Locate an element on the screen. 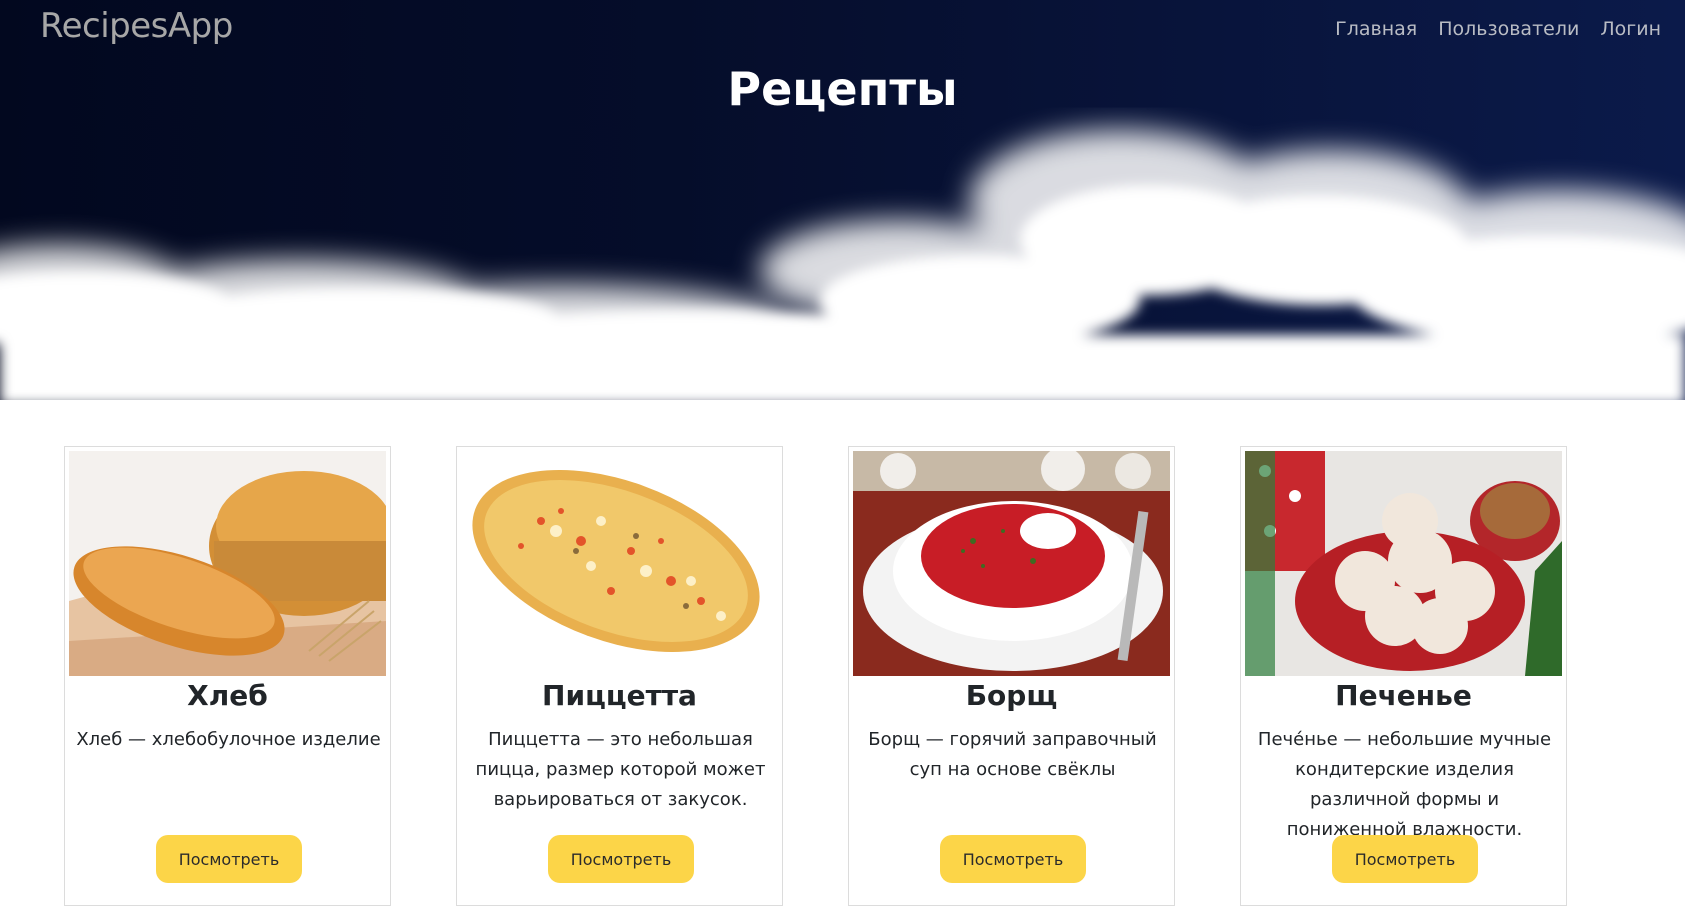 Image resolution: width=1685 pixels, height=906 pixels. brand-logo: RecipesApp is located at coordinates (136, 26).